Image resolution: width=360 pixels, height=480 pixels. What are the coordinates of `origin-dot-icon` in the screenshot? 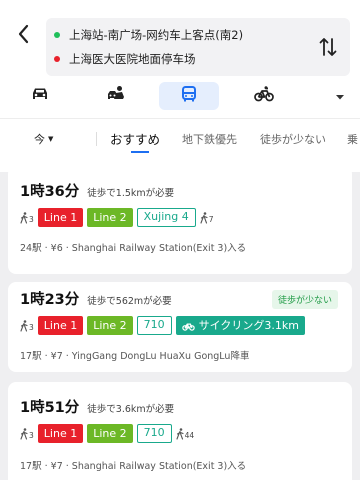 It's located at (57, 35).